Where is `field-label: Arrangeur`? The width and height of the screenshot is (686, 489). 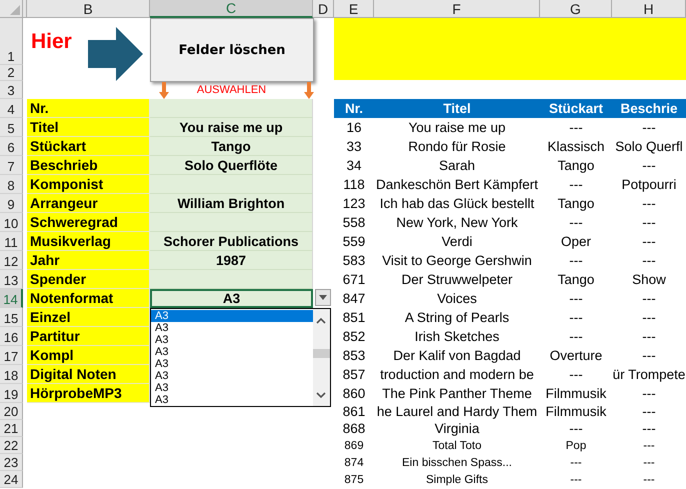 field-label: Arrangeur is located at coordinates (88, 203).